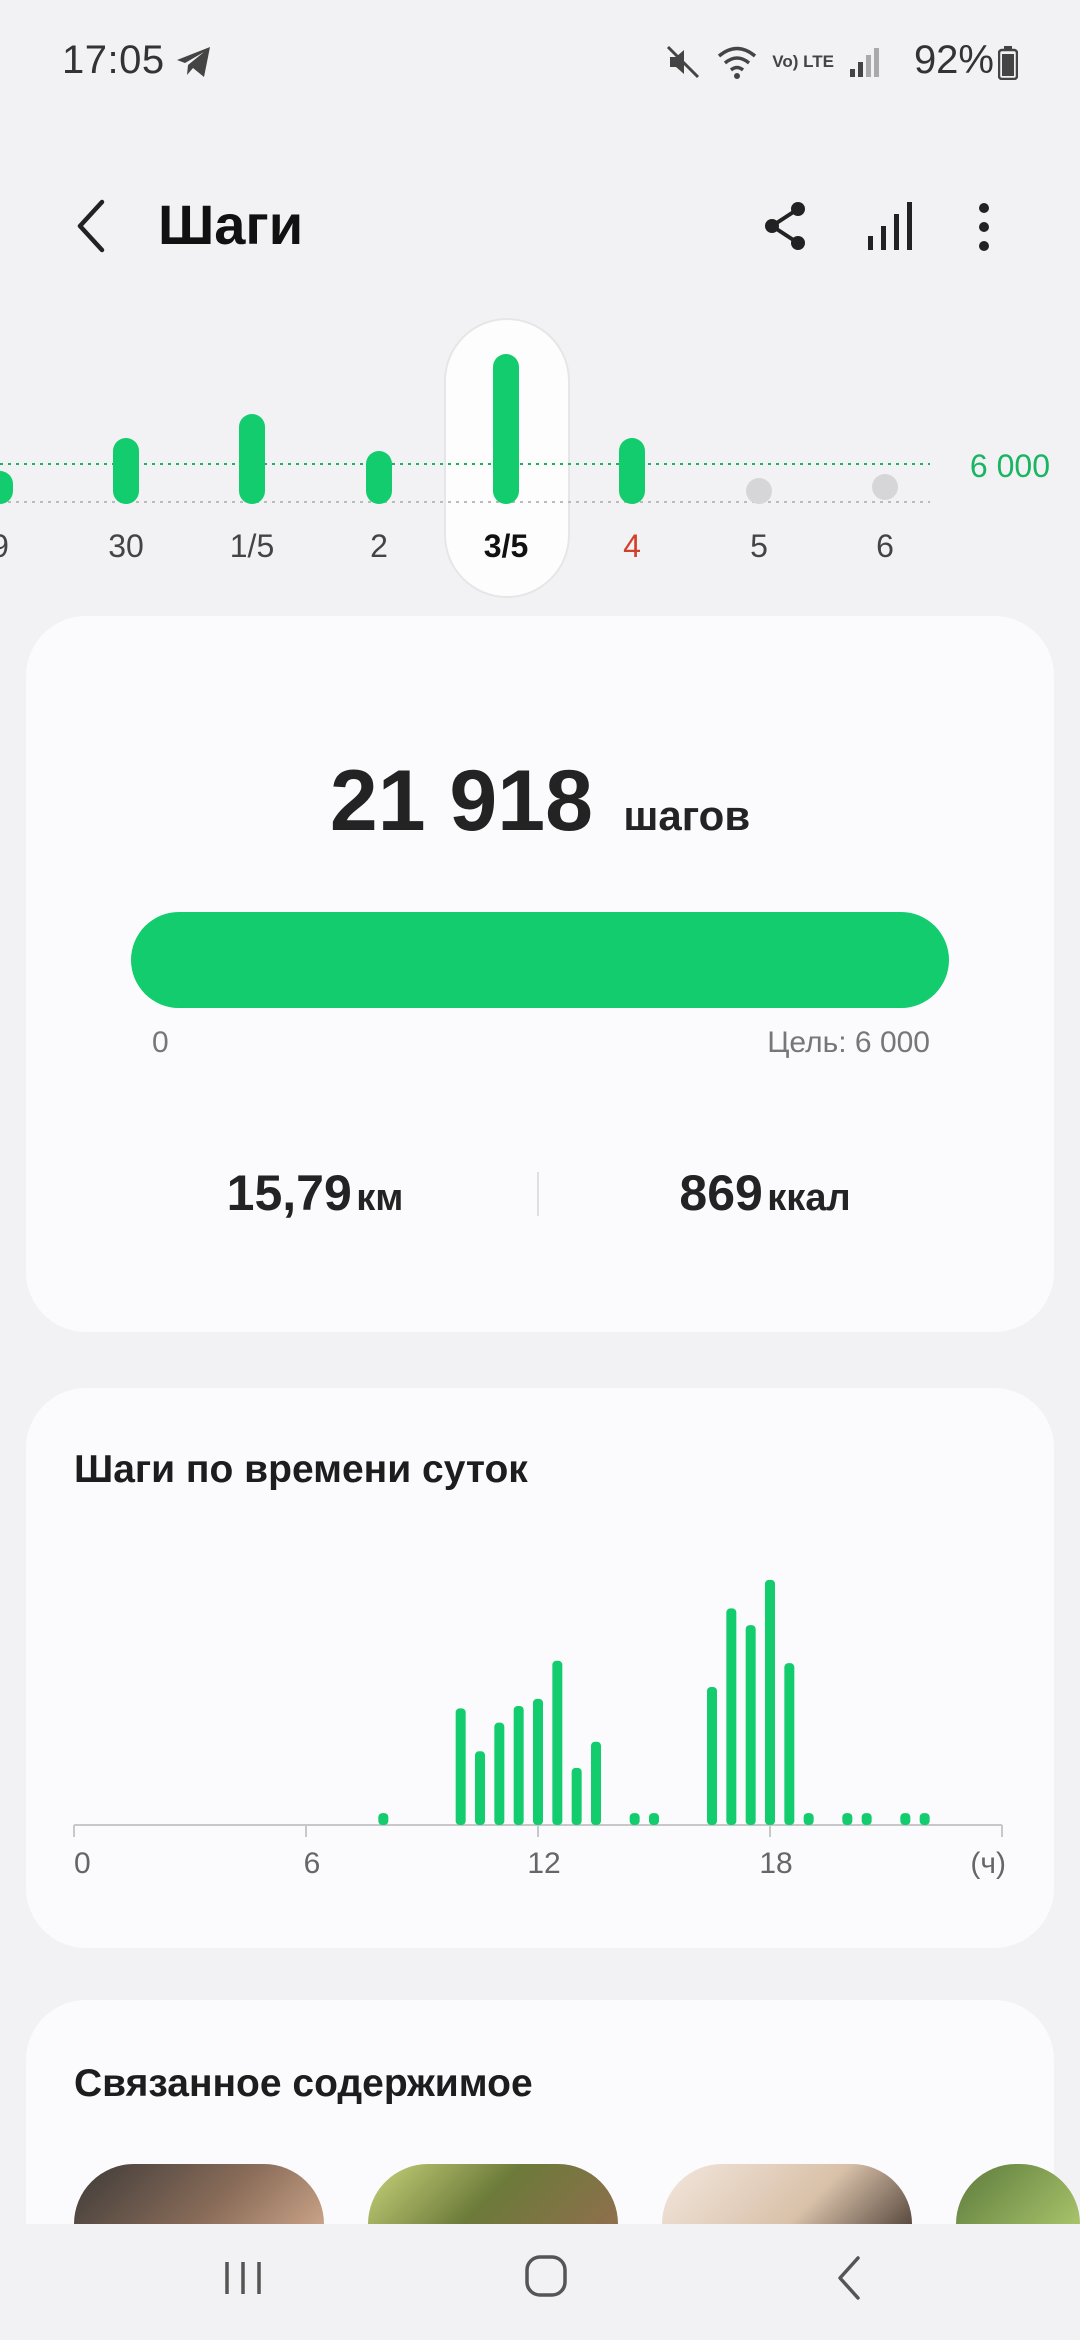 This screenshot has height=2340, width=1080. Describe the element at coordinates (546, 2276) in the screenshot. I see `home-icon` at that location.